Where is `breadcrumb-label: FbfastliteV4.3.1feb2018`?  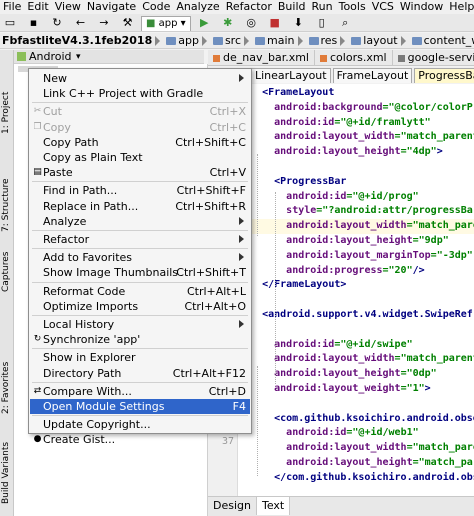
breadcrumb-label: FbfastliteV4.3.1feb2018 is located at coordinates (77, 40).